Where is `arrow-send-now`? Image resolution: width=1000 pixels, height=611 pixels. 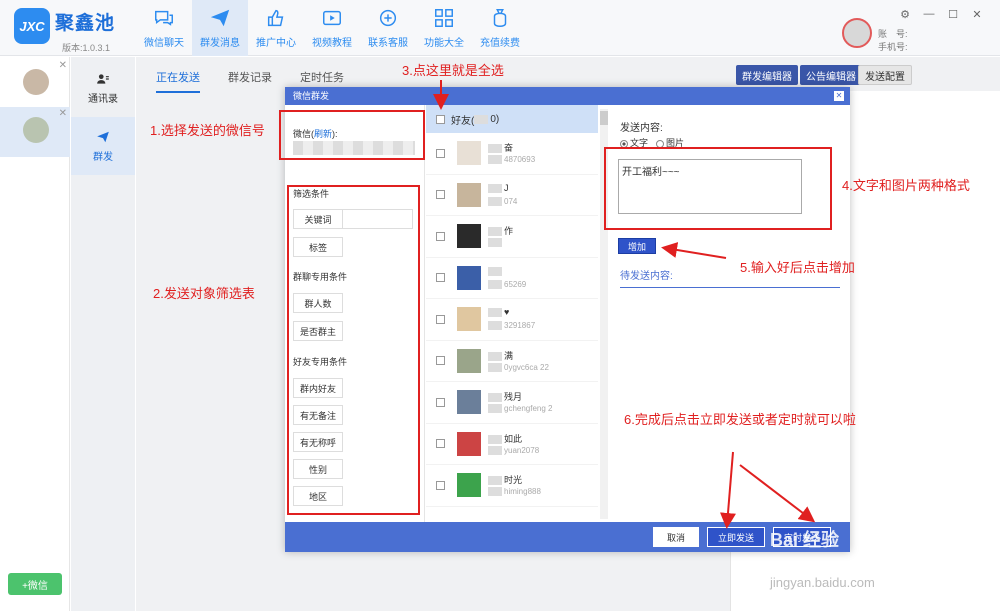
arrow-send-now is located at coordinates (728, 490).